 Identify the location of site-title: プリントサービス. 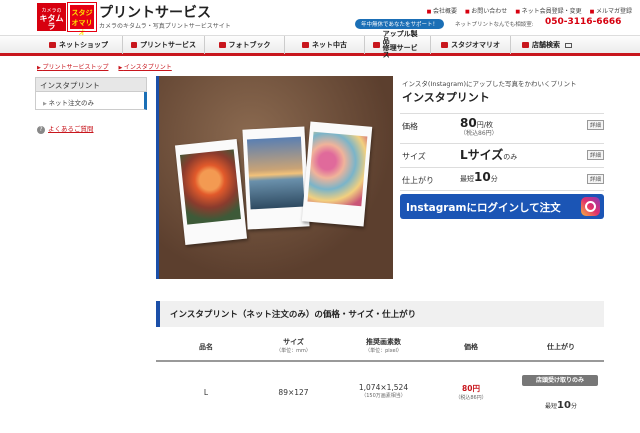
(155, 13).